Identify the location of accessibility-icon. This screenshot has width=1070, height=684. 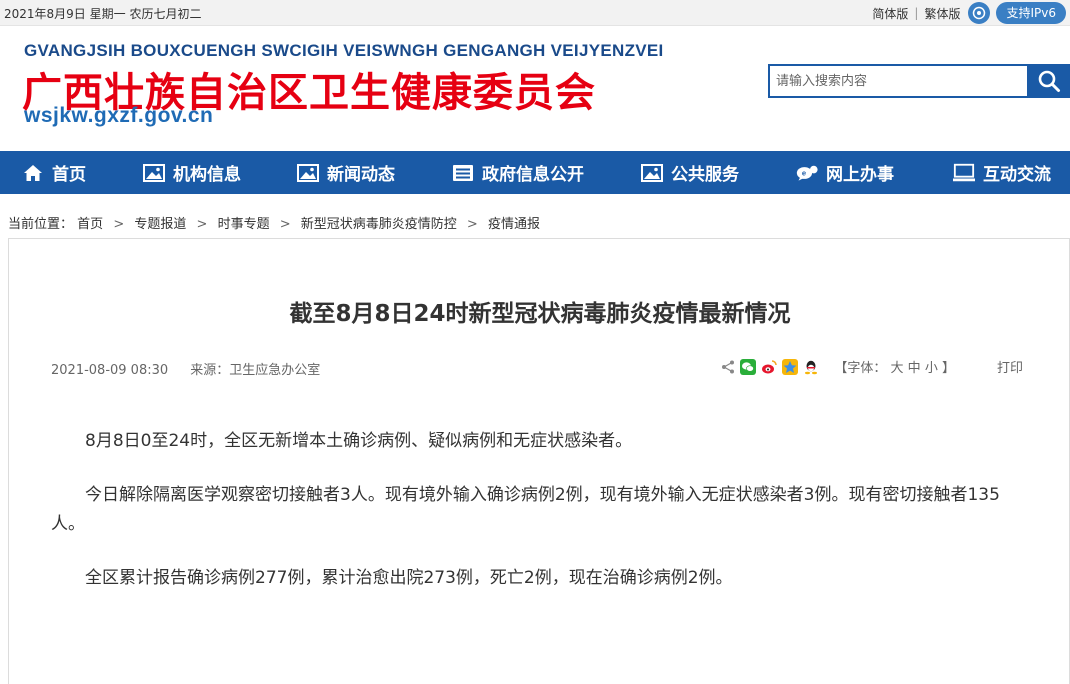
(979, 13).